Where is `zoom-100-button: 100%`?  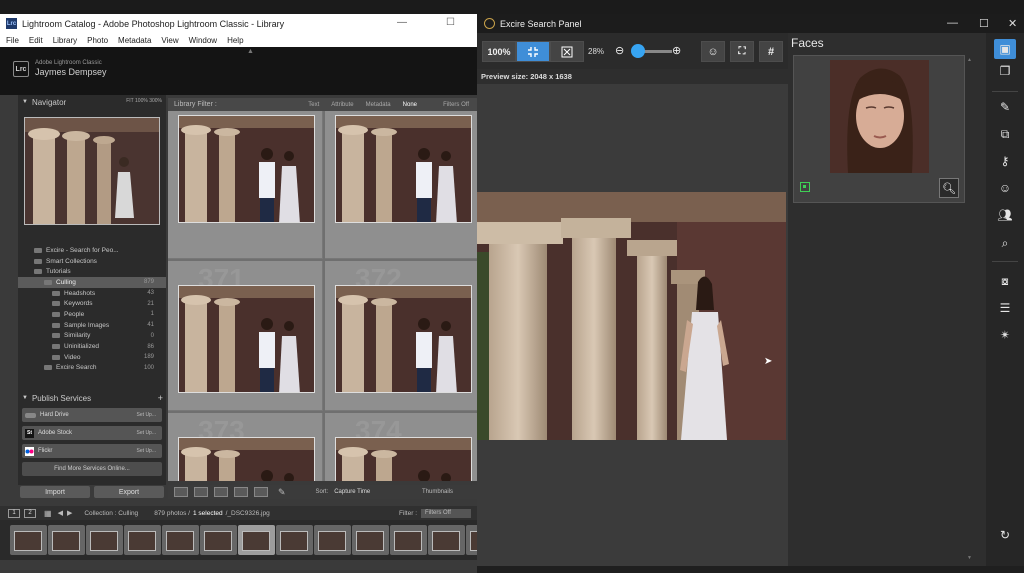
zoom-100-button: 100% is located at coordinates (499, 51).